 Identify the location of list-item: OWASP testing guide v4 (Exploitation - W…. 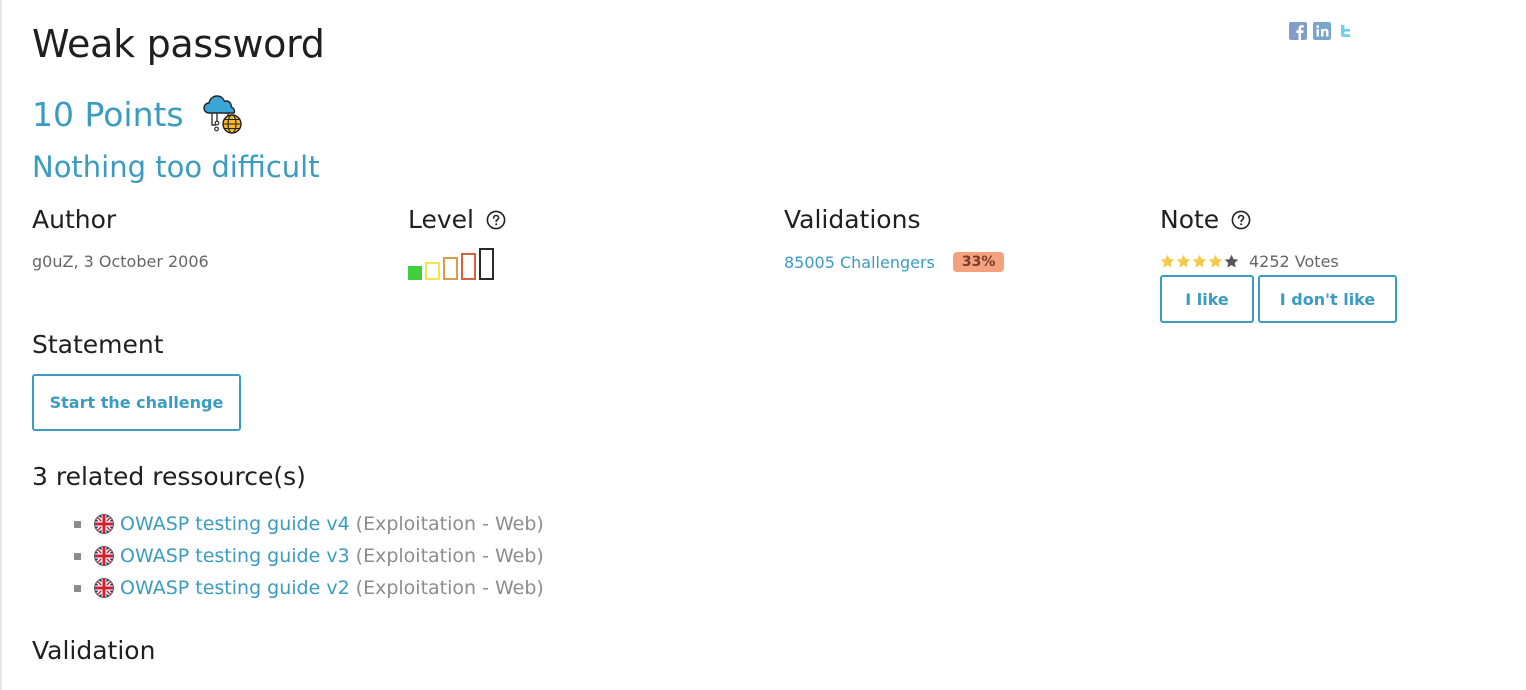
(309, 524).